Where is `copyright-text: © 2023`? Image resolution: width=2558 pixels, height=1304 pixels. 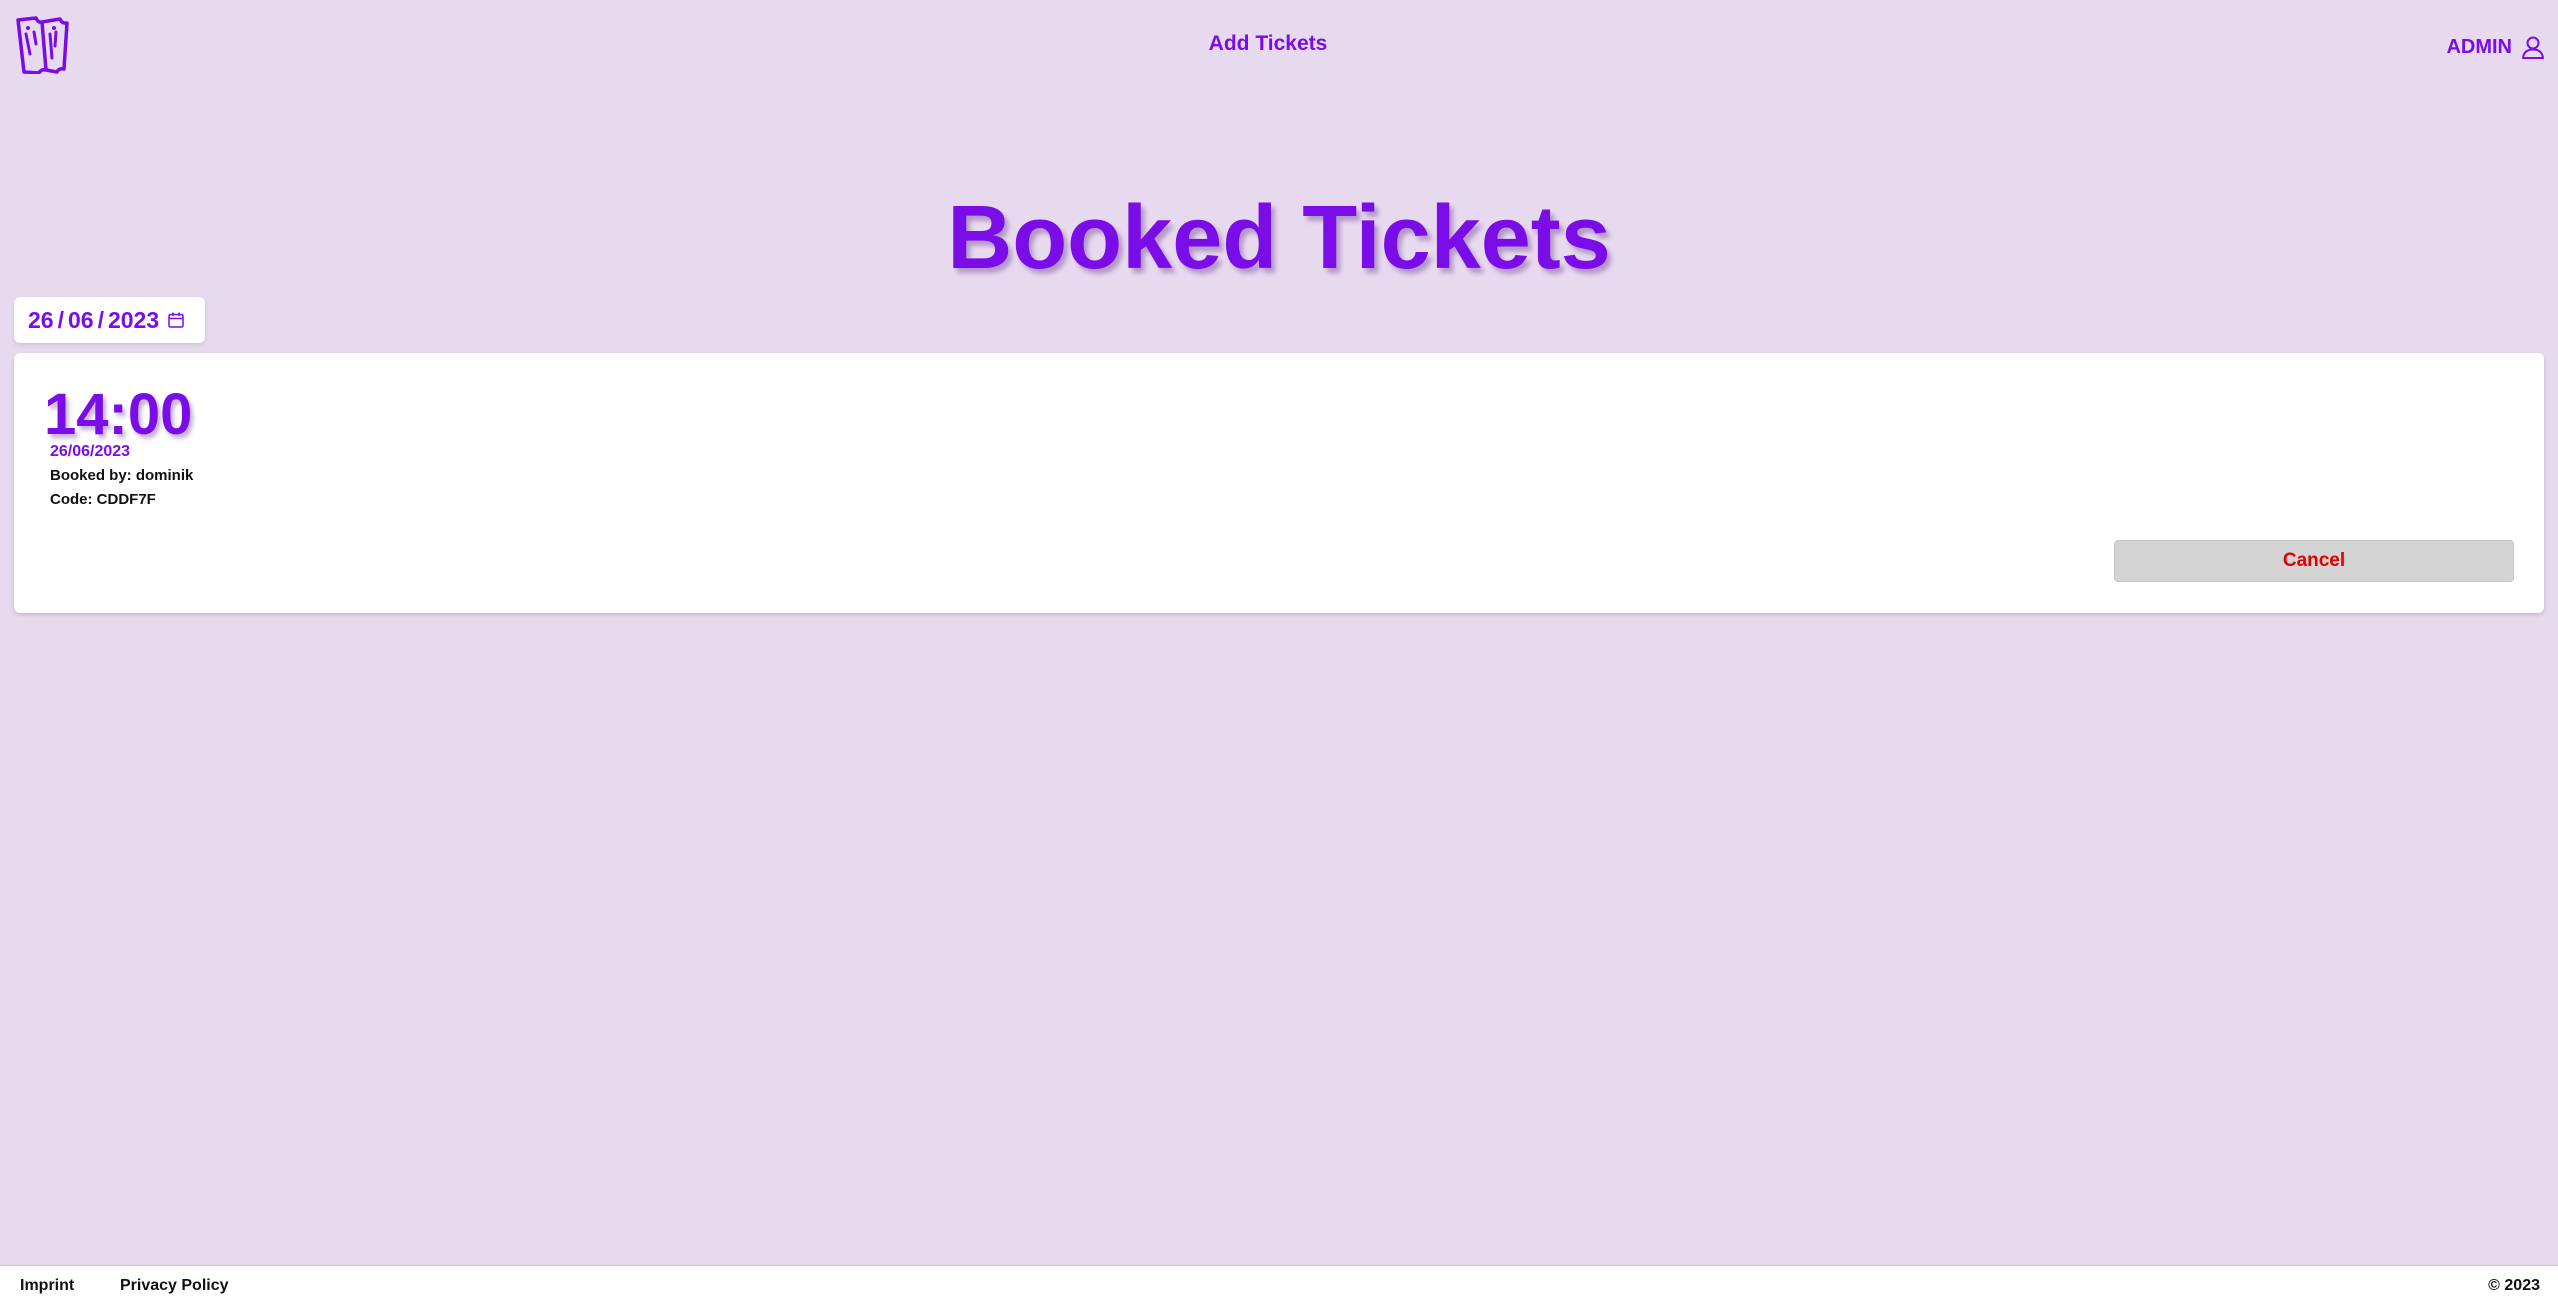 copyright-text: © 2023 is located at coordinates (2514, 1285).